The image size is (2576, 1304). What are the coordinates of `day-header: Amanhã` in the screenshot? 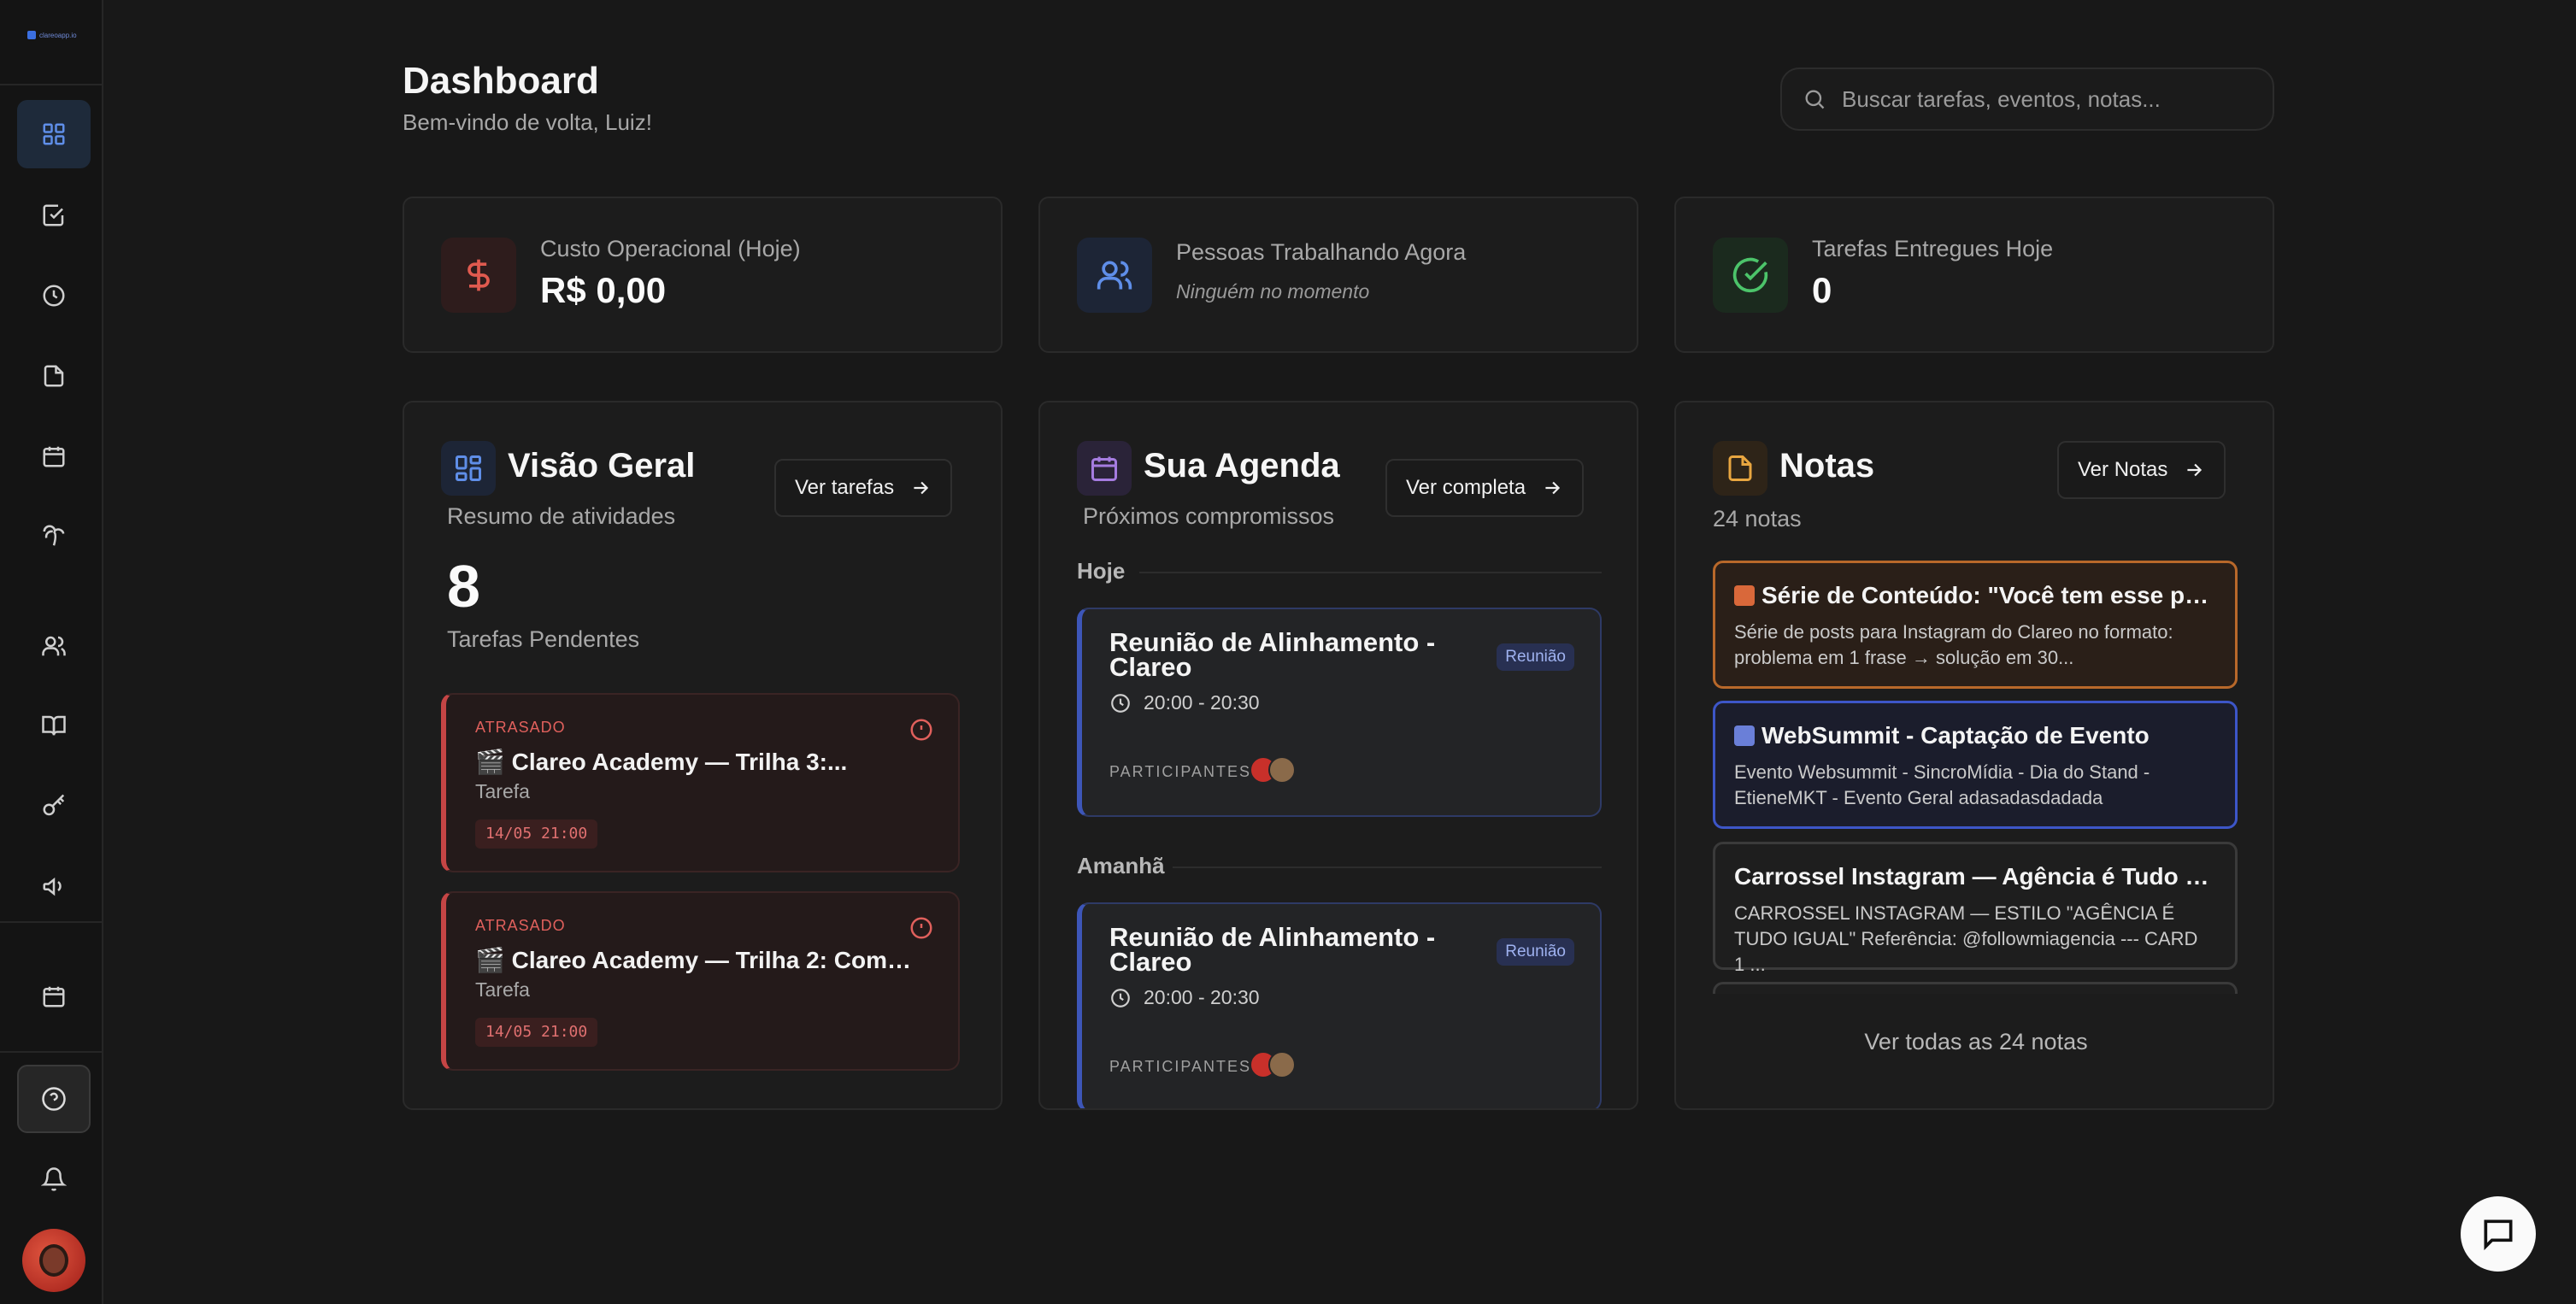 It's located at (1121, 865).